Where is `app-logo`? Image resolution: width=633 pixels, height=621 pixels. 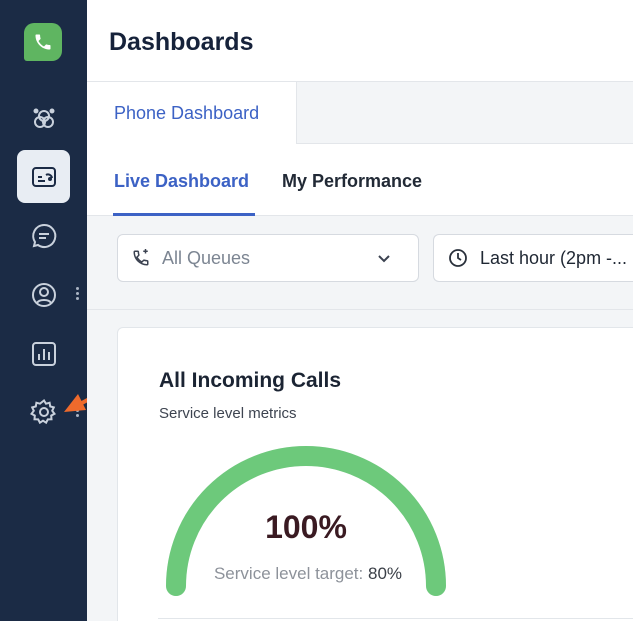
app-logo is located at coordinates (43, 42).